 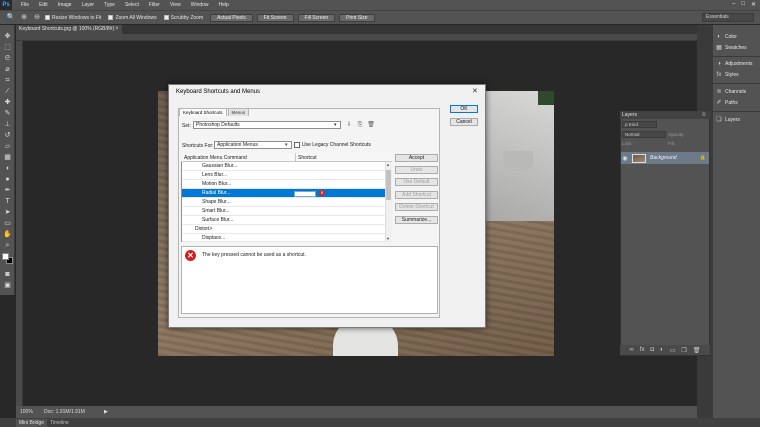 I want to click on path-select-tool-icon: ➤, so click(x=7, y=213).